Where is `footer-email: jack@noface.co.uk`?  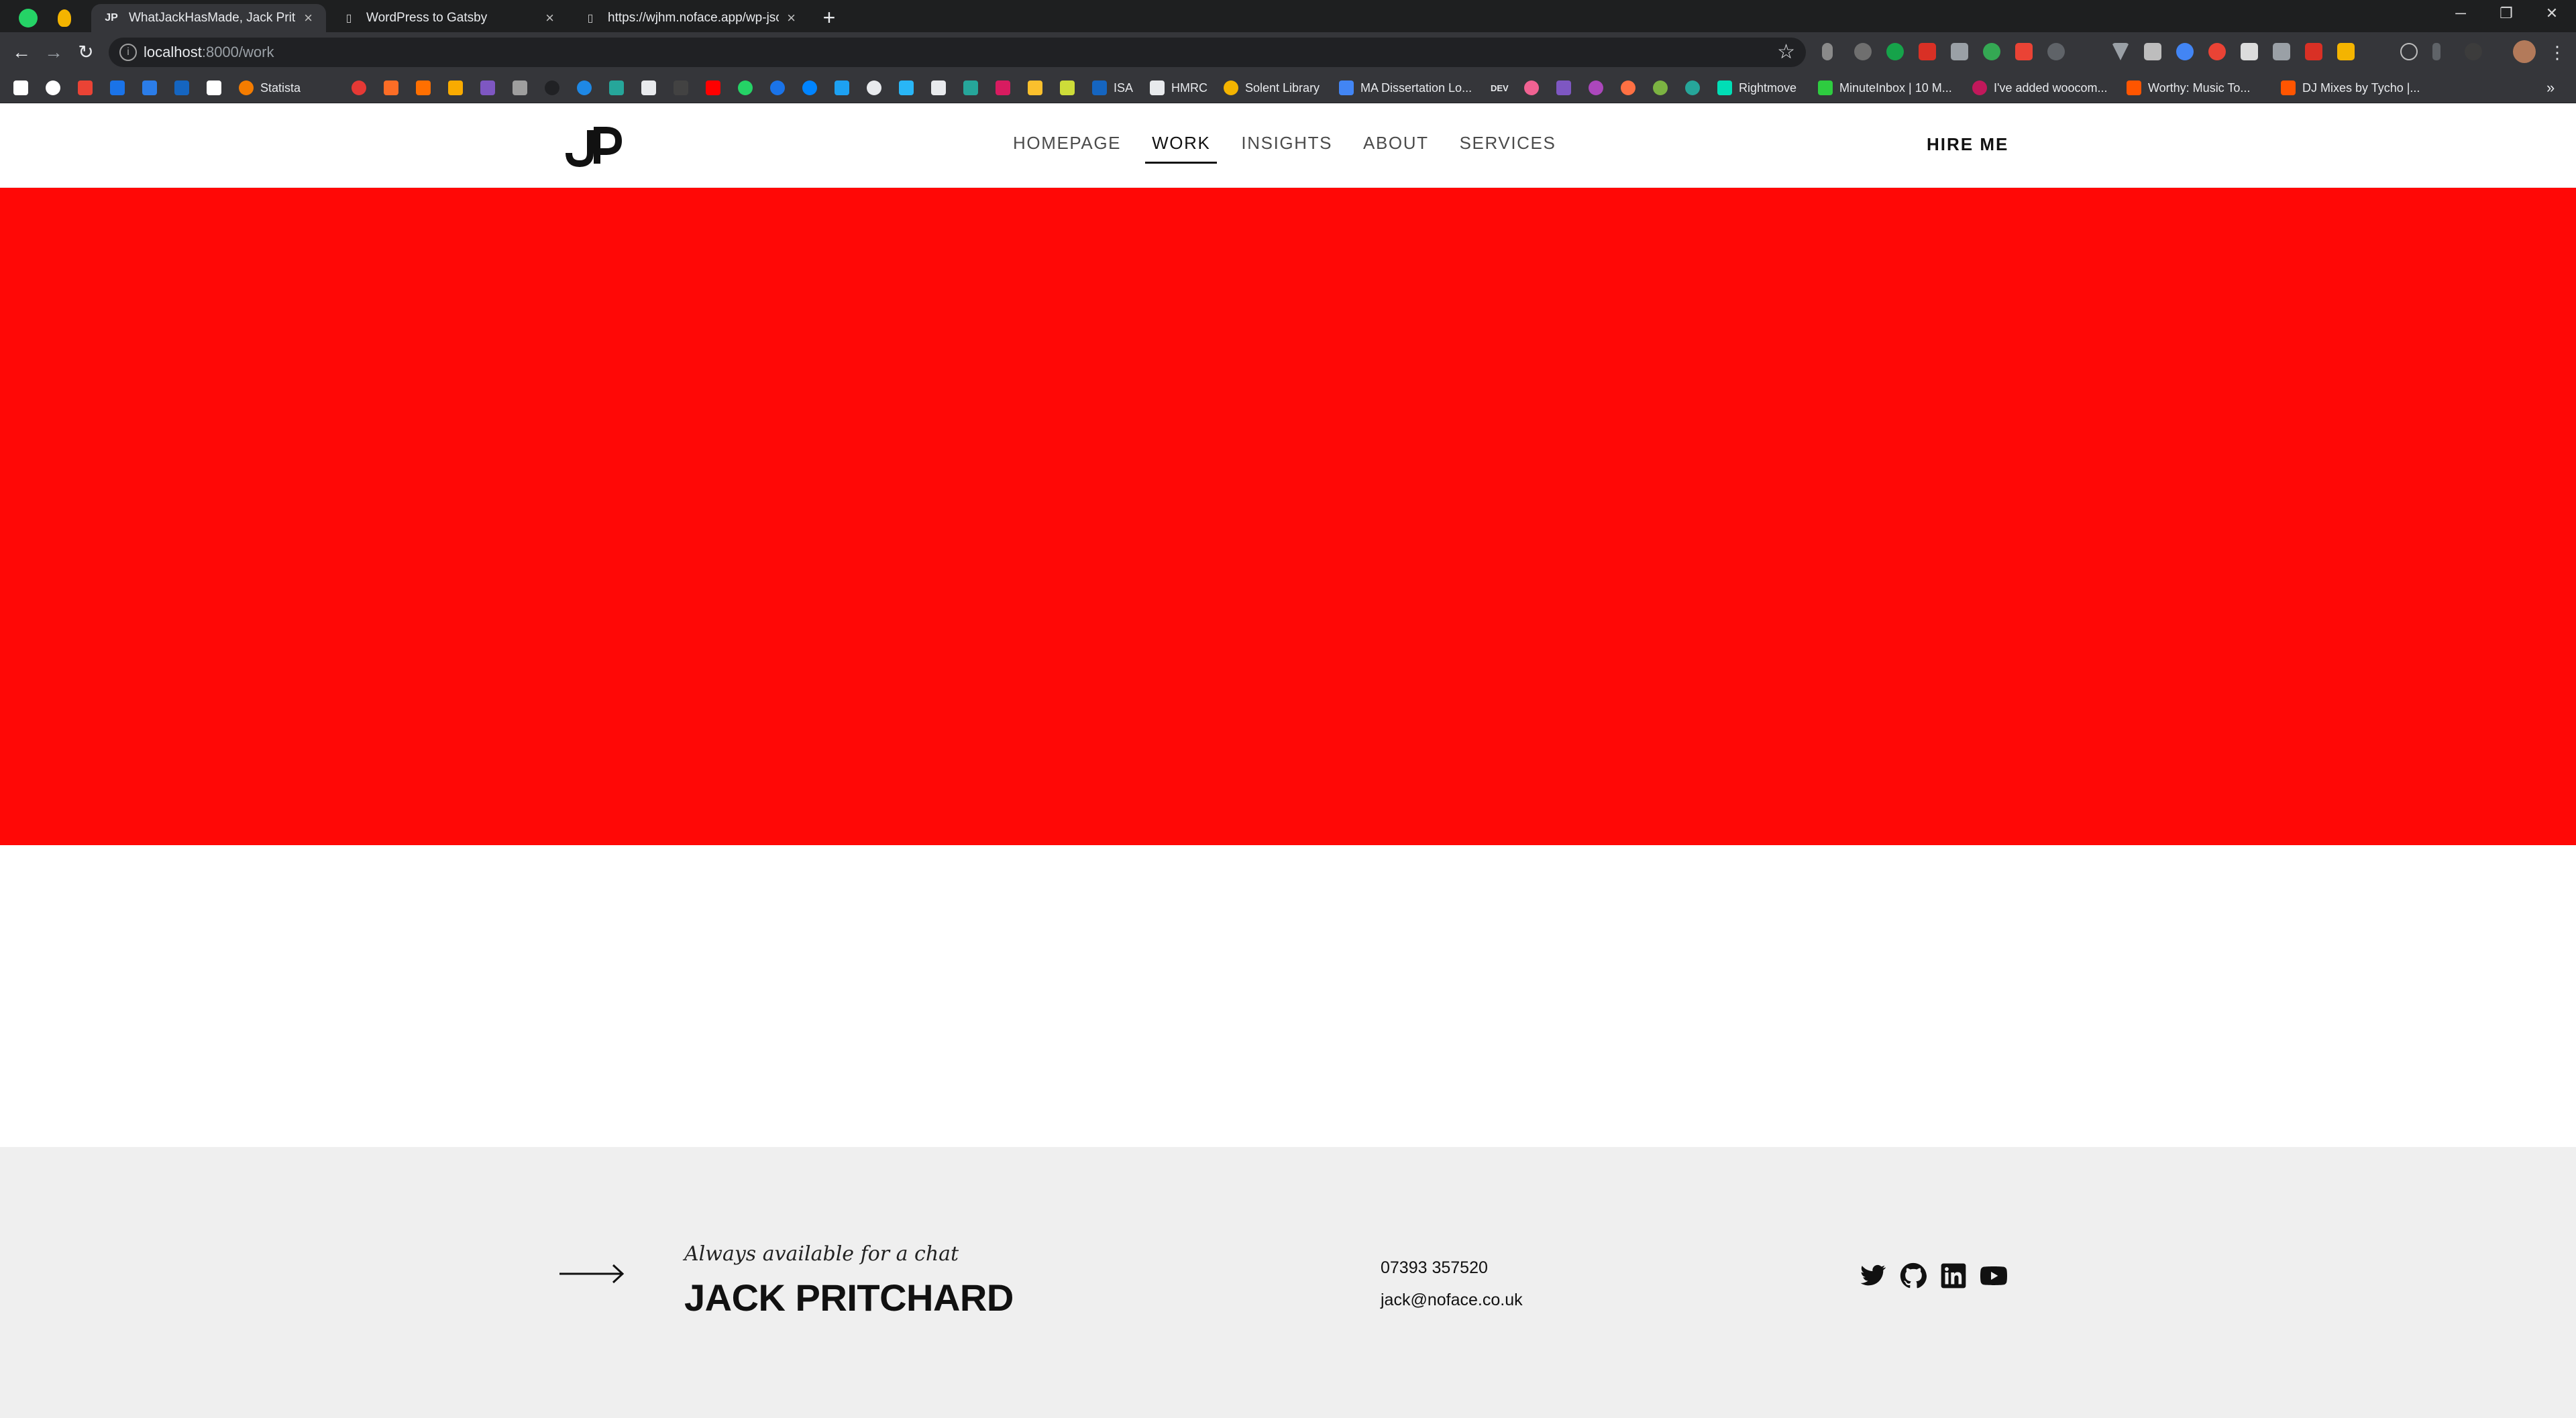 footer-email: jack@noface.co.uk is located at coordinates (1452, 1300).